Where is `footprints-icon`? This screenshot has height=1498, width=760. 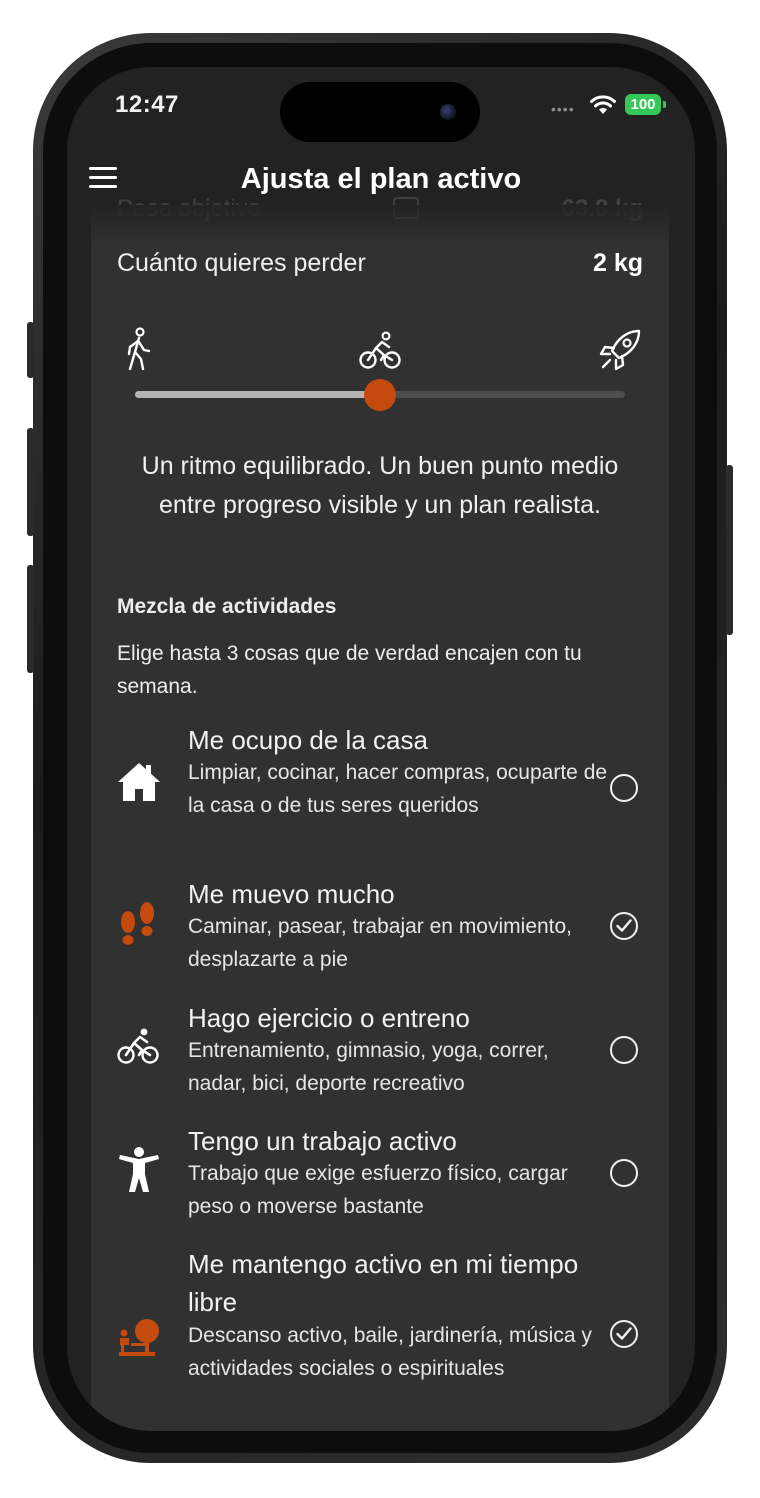 footprints-icon is located at coordinates (137, 923).